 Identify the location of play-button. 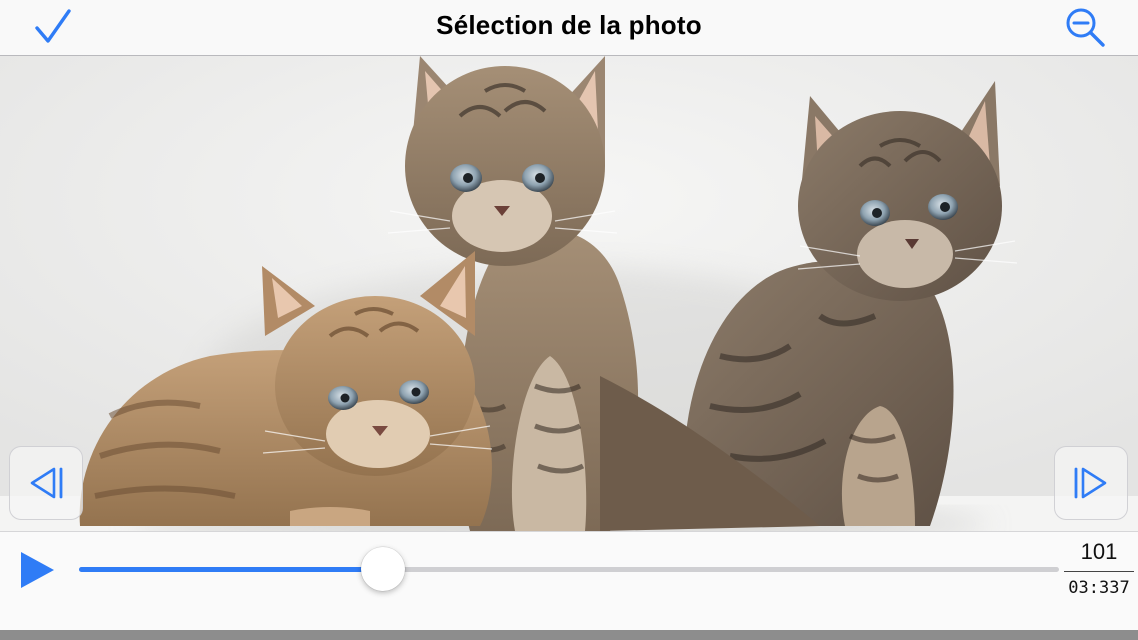
(36, 570).